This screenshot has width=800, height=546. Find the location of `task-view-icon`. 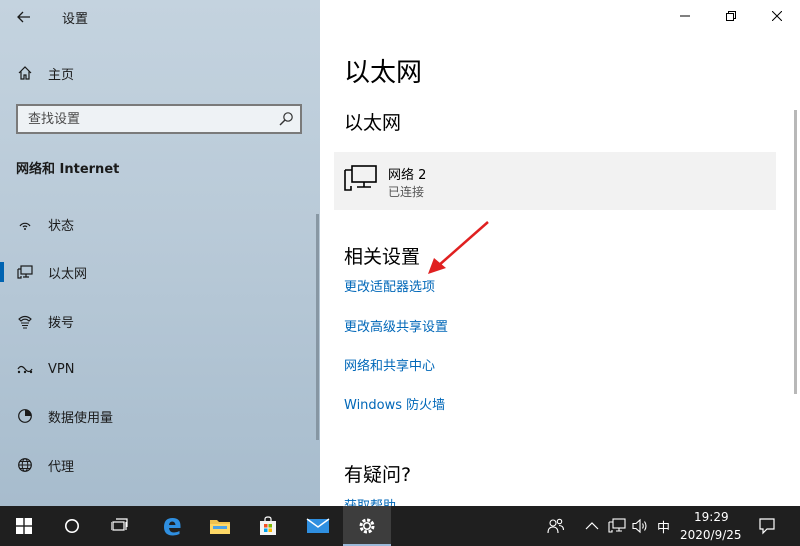

task-view-icon is located at coordinates (119, 524).